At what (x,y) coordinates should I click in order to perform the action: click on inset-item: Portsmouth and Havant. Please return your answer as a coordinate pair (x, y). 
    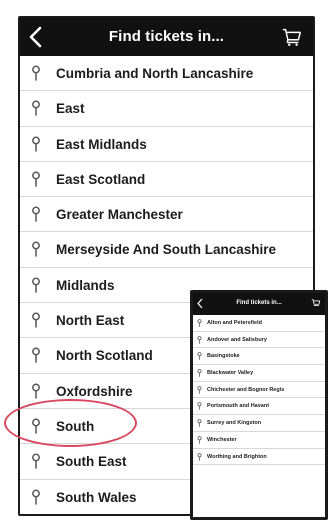
    Looking at the image, I should click on (259, 407).